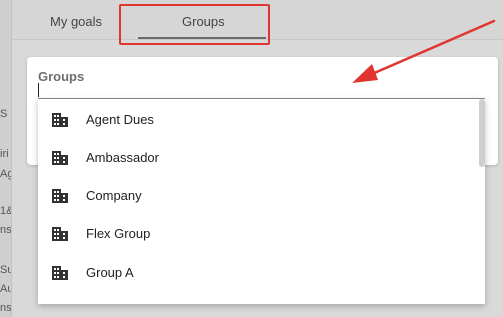  What do you see at coordinates (258, 233) in the screenshot?
I see `dropdown-option: Flex Group` at bounding box center [258, 233].